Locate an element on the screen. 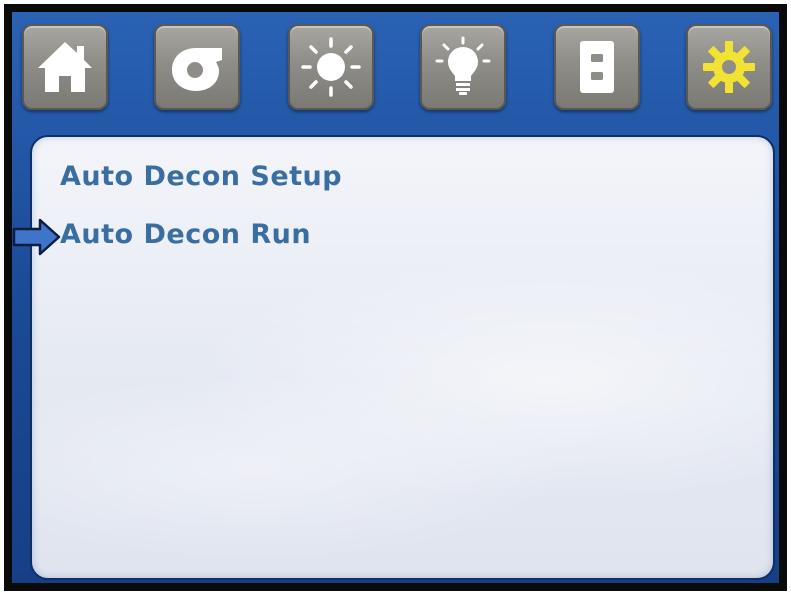 The image size is (791, 595). menu-item-auto-decon-setup: Auto Decon Setup is located at coordinates (201, 176).